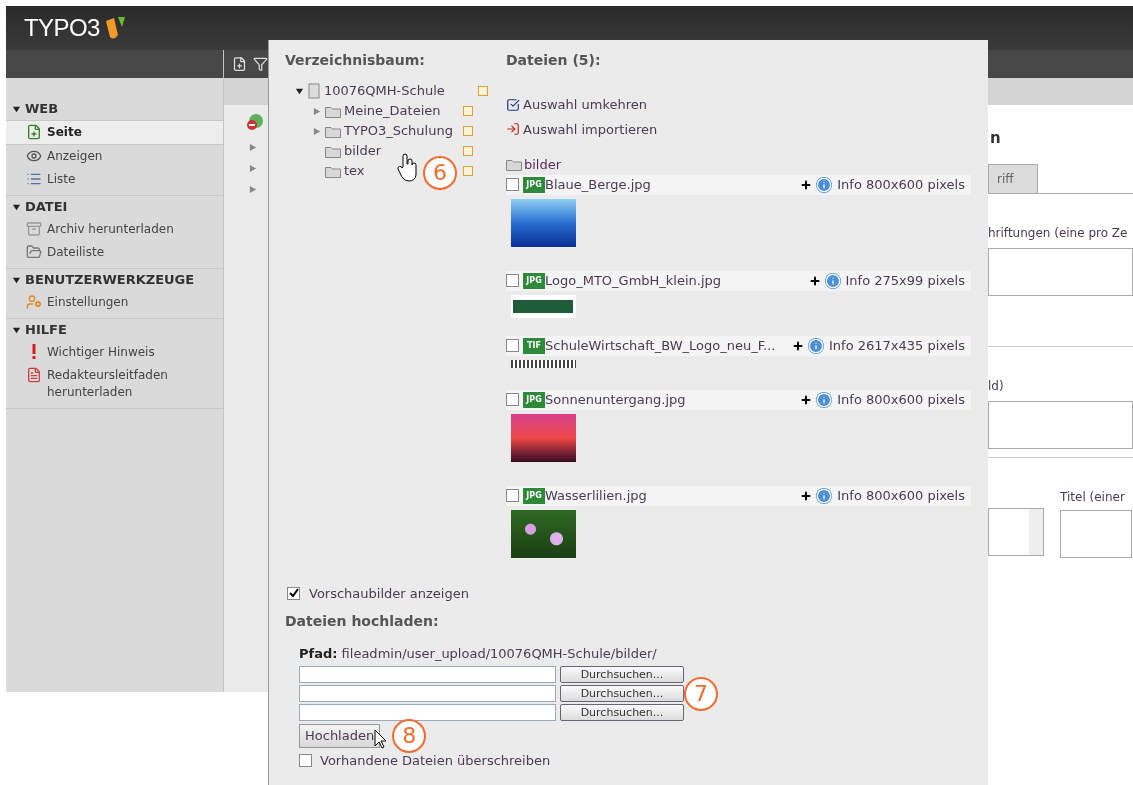 This screenshot has height=785, width=1133. Describe the element at coordinates (440, 173) in the screenshot. I see `step-number: 6` at that location.